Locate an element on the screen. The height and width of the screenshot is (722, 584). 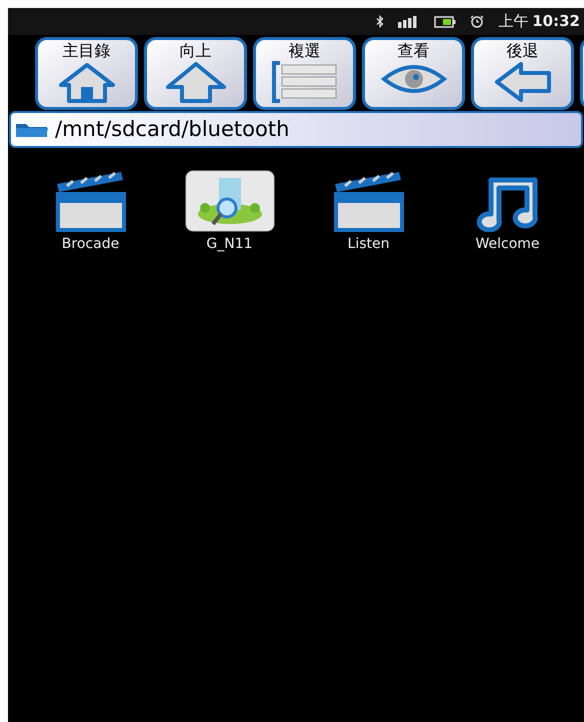
file-name: G_N11 is located at coordinates (229, 244).